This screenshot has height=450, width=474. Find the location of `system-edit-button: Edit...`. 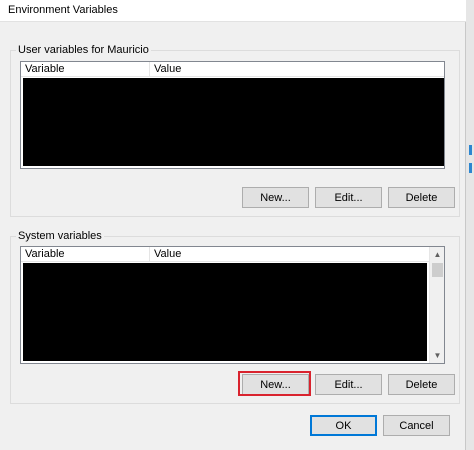

system-edit-button: Edit... is located at coordinates (348, 384).